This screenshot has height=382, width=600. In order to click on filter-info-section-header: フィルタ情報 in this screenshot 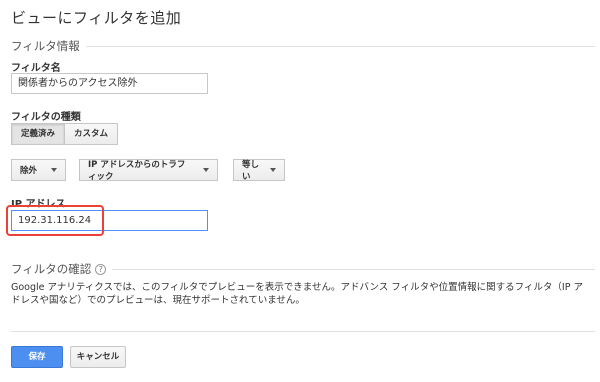, I will do `click(303, 46)`.